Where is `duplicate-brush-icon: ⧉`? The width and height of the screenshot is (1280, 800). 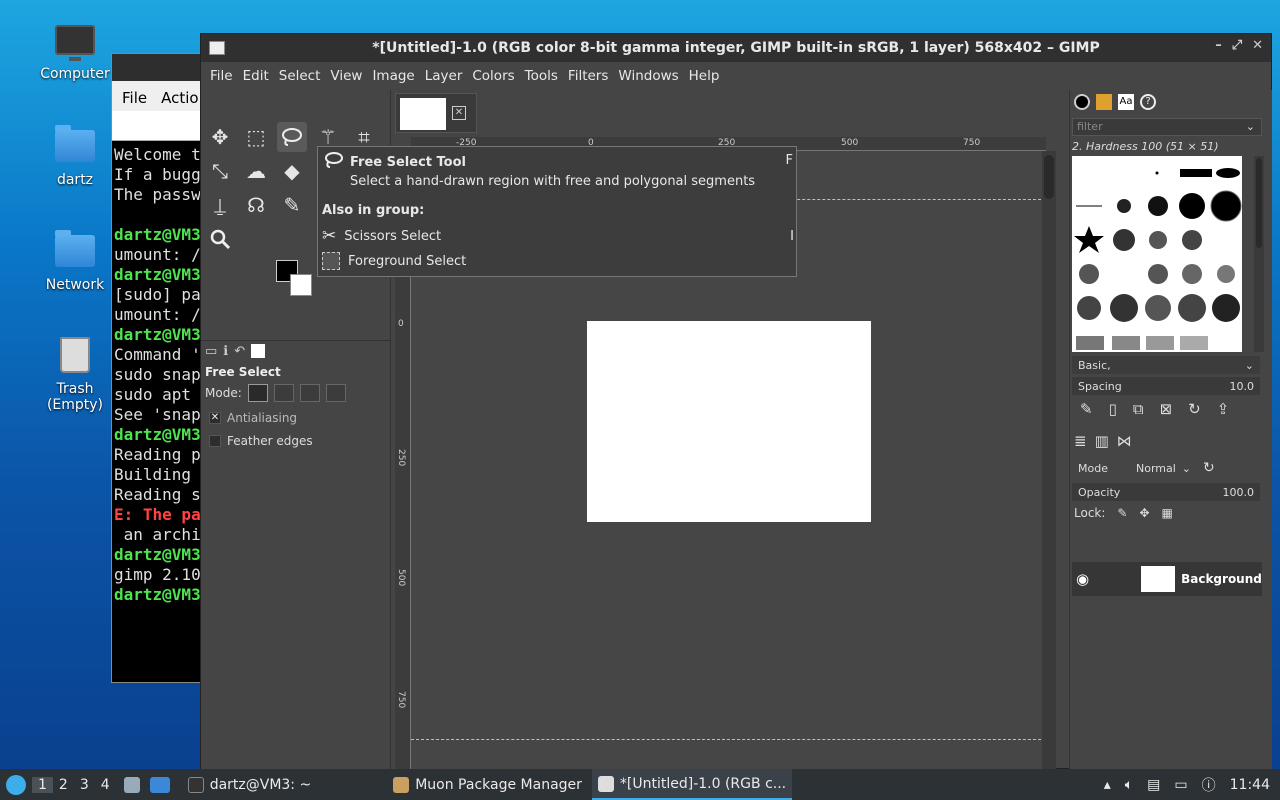 duplicate-brush-icon: ⧉ is located at coordinates (1138, 409).